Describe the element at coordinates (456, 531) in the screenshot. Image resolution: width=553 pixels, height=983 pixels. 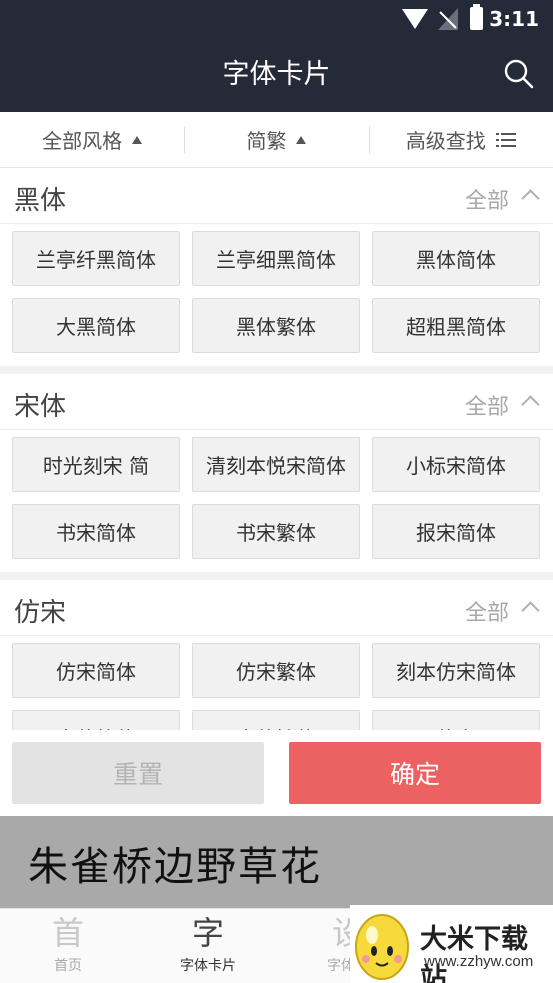
I see `font-chip: 报宋简体` at that location.